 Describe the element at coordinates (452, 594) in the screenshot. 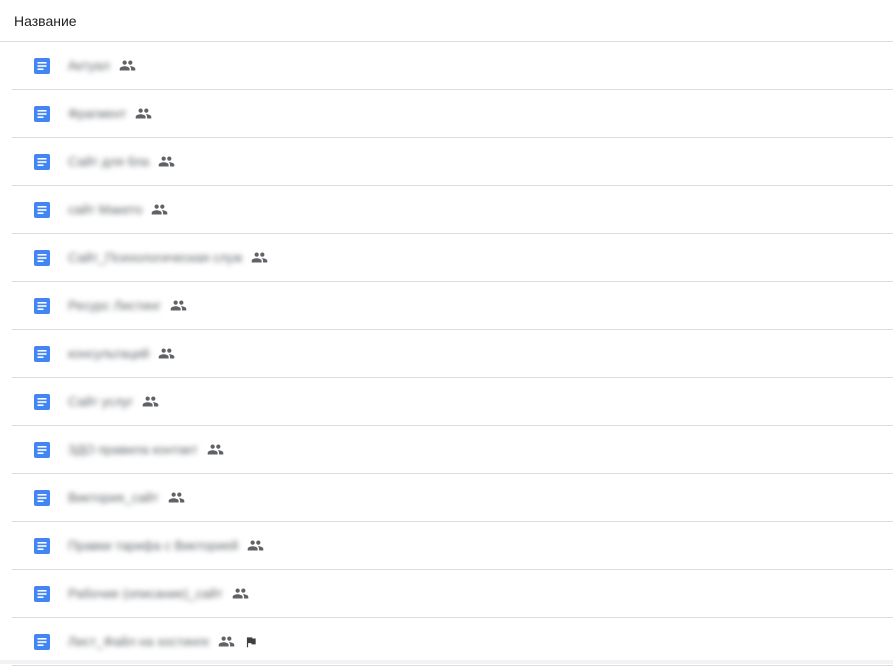

I see `file-row: Рабочие (описание)_сайт` at that location.